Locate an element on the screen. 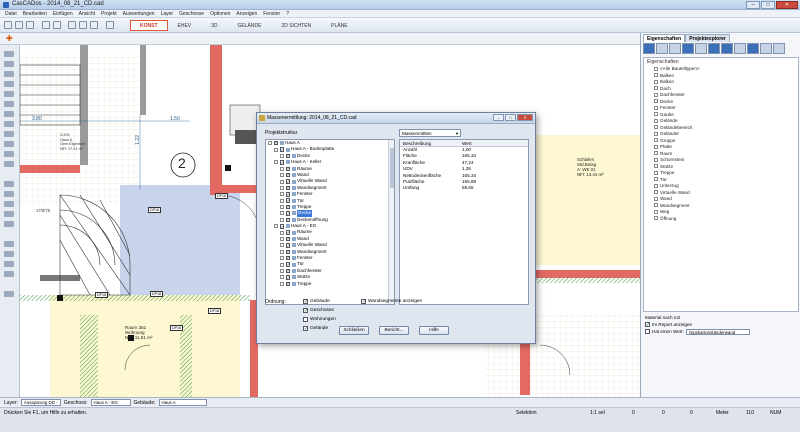 This screenshot has width=800, height=432. text-tool-icon is located at coordinates (9, 214).